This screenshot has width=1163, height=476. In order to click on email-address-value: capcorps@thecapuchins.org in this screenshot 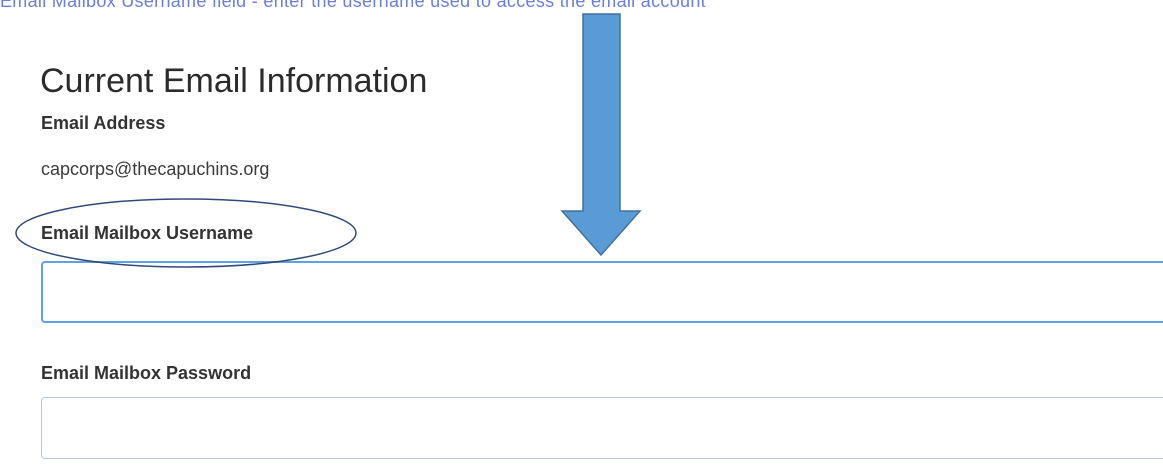, I will do `click(155, 169)`.